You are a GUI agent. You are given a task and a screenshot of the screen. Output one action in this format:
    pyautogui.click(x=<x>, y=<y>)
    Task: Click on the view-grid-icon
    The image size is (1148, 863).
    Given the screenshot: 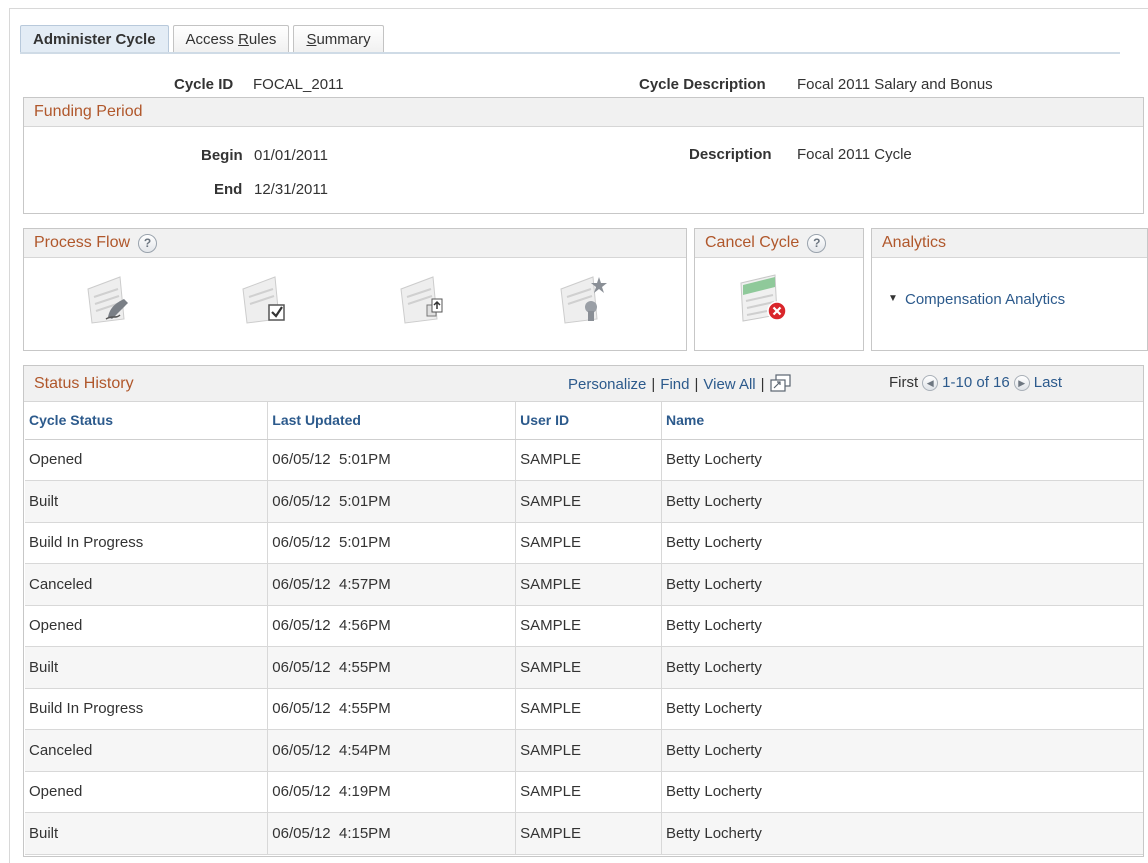 What is the action you would take?
    pyautogui.click(x=780, y=385)
    